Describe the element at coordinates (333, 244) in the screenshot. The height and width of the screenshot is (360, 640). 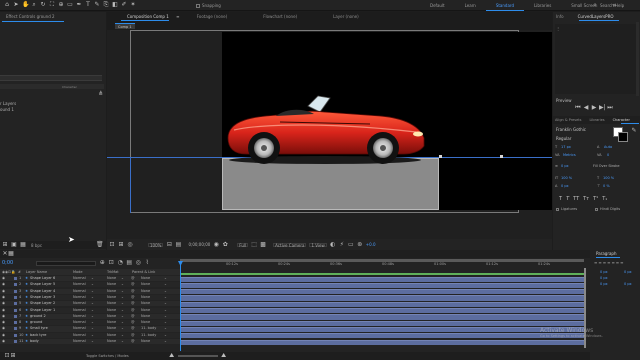
I see `toggle-pixel-icon: ◐` at that location.